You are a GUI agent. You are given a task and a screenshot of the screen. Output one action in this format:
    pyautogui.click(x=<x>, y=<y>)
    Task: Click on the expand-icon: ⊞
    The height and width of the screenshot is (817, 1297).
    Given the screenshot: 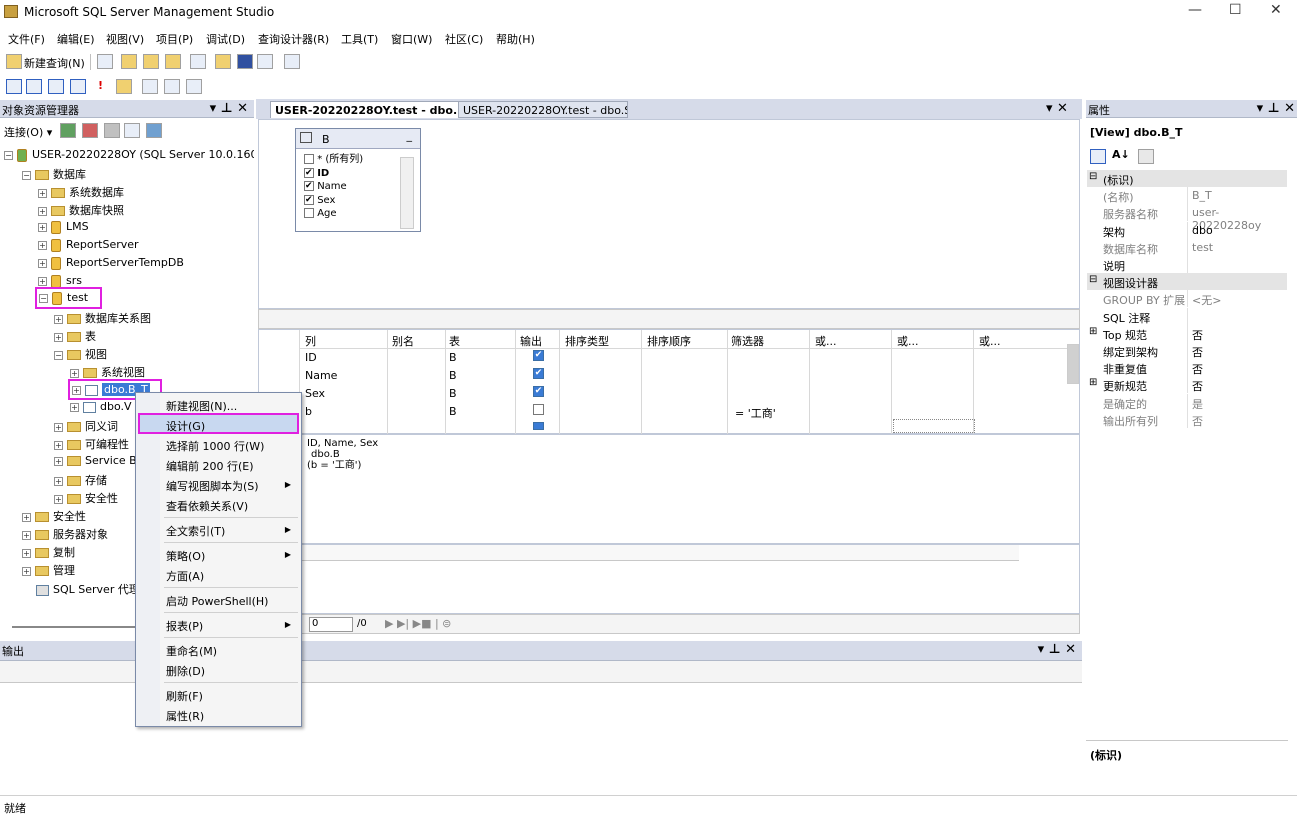 What is the action you would take?
    pyautogui.click(x=1093, y=331)
    